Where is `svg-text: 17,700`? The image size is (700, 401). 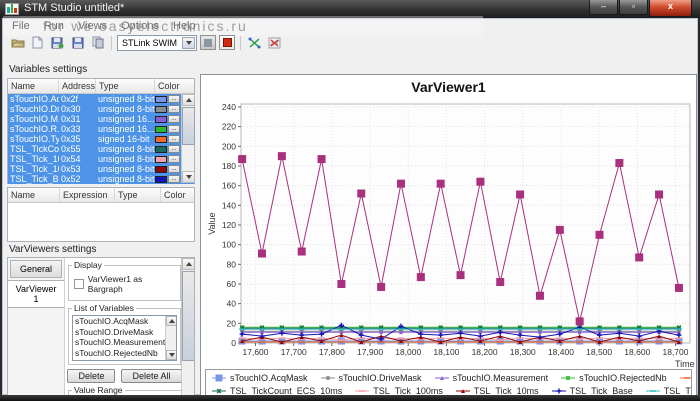
svg-text: 17,700 is located at coordinates (294, 352).